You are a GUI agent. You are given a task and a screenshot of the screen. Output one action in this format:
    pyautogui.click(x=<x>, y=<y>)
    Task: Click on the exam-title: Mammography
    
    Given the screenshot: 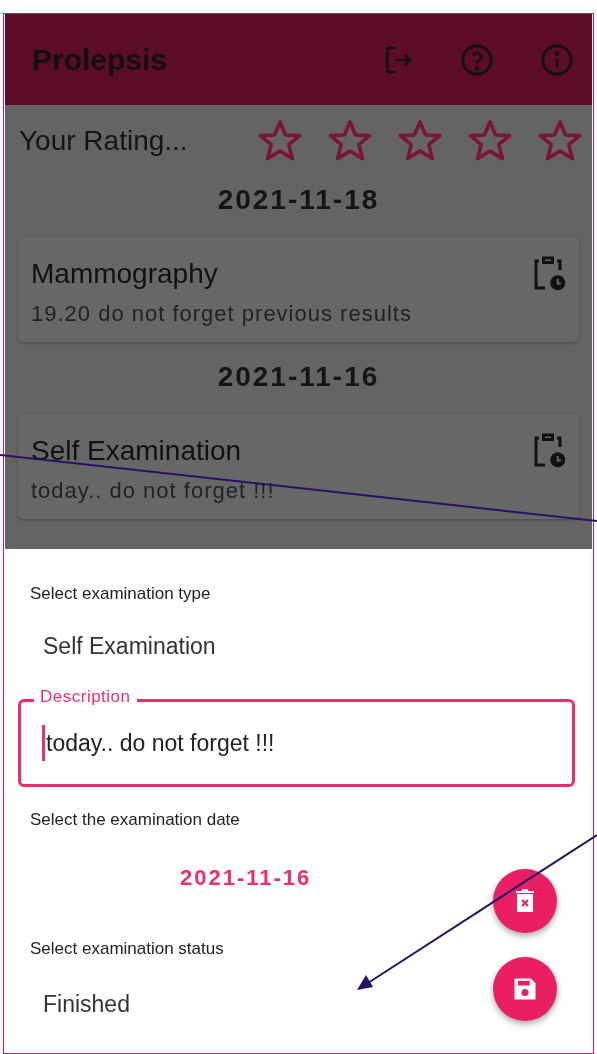 What is the action you would take?
    pyautogui.click(x=125, y=274)
    